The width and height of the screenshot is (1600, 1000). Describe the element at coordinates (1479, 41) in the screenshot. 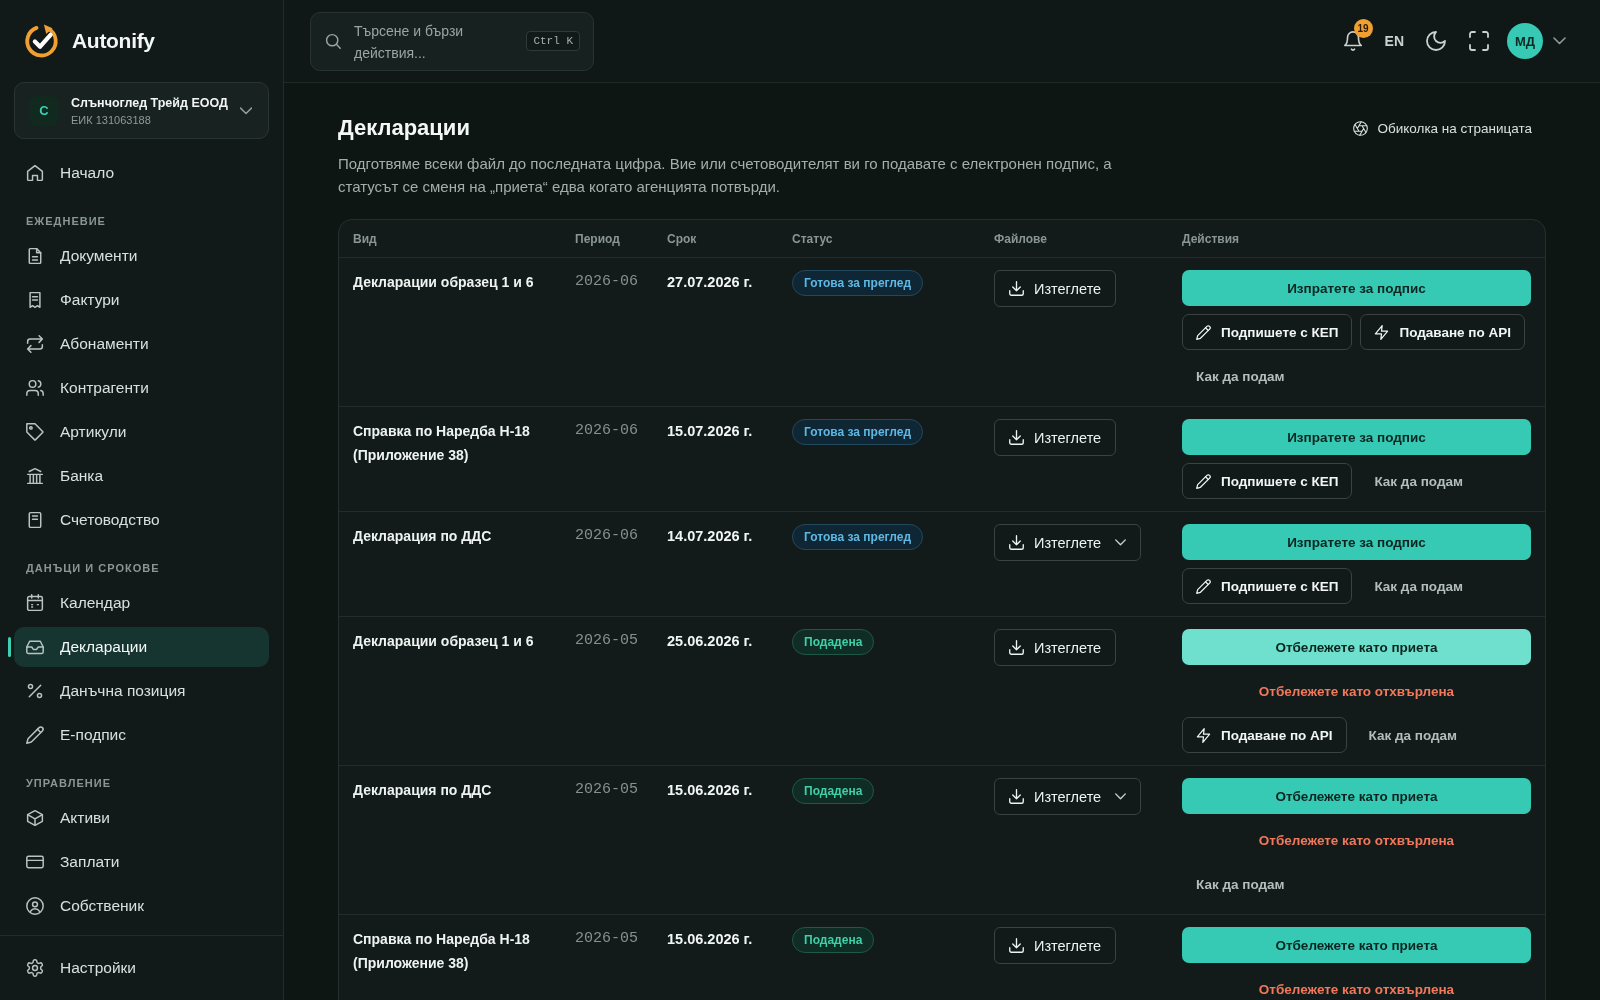

I see `fullscreen-icon` at that location.